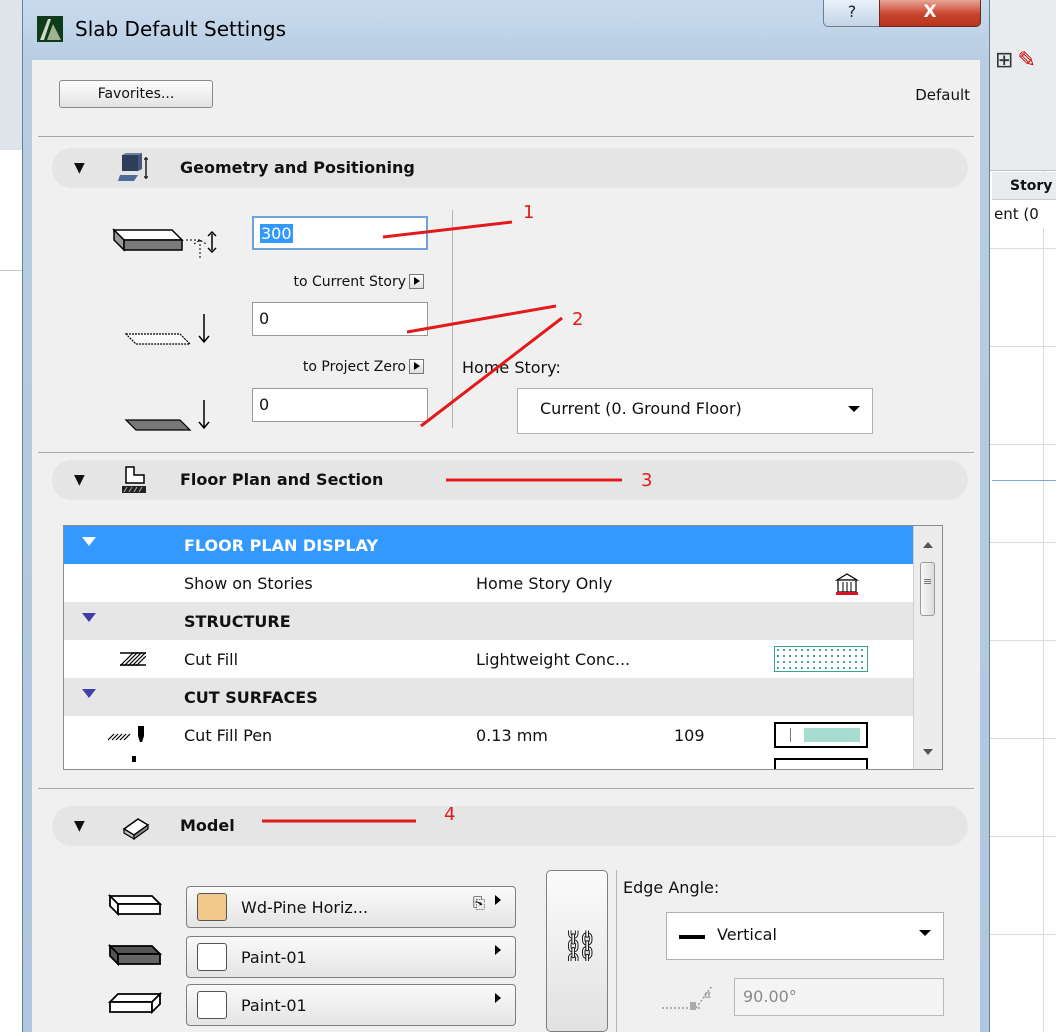 Image resolution: width=1056 pixels, height=1032 pixels. I want to click on background-toolbar-icons: ⊞✎, so click(1017, 60).